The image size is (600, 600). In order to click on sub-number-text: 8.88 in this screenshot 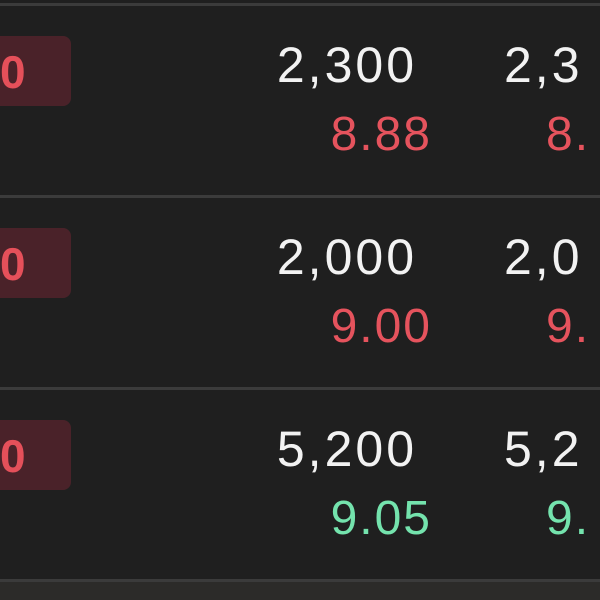, I will do `click(381, 135)`.